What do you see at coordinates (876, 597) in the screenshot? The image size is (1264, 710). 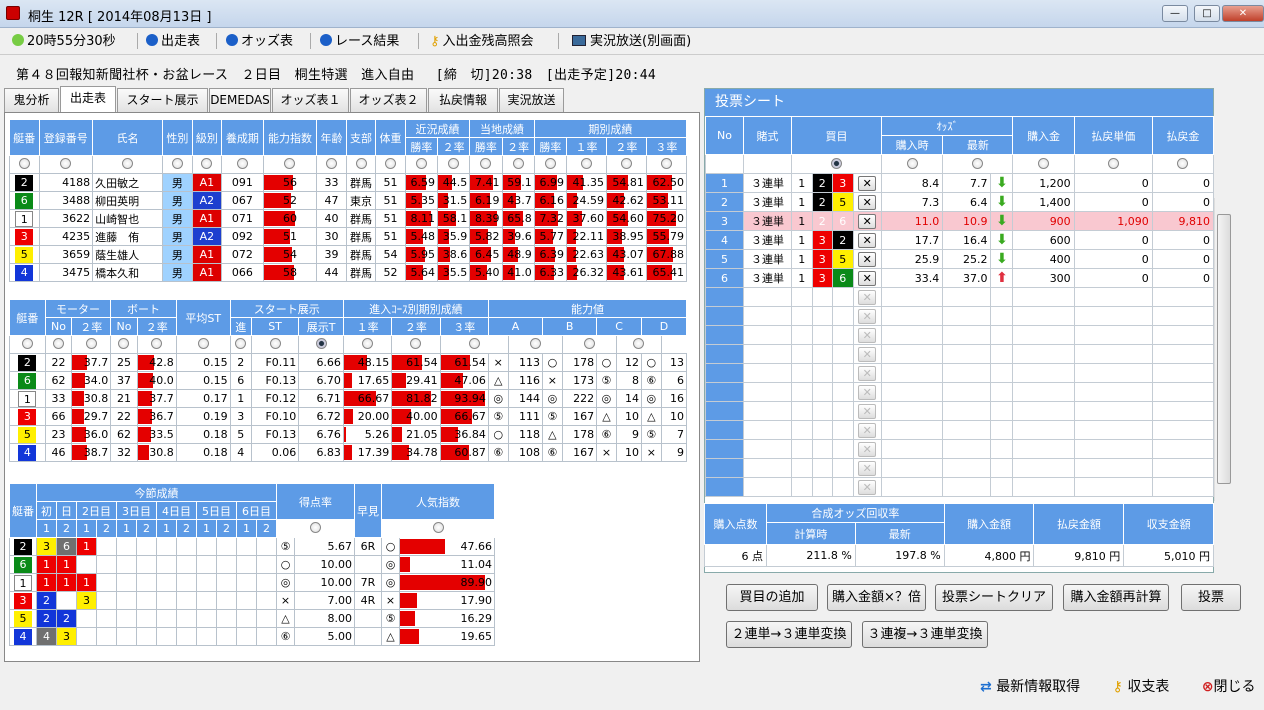 I see `multiply-amount-button: 購入金額×？倍` at bounding box center [876, 597].